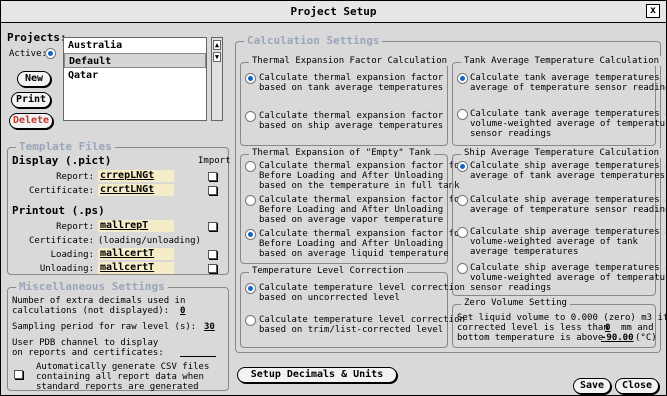 This screenshot has height=396, width=667. What do you see at coordinates (217, 57) in the screenshot?
I see `scroll-down-icon: ▼` at bounding box center [217, 57].